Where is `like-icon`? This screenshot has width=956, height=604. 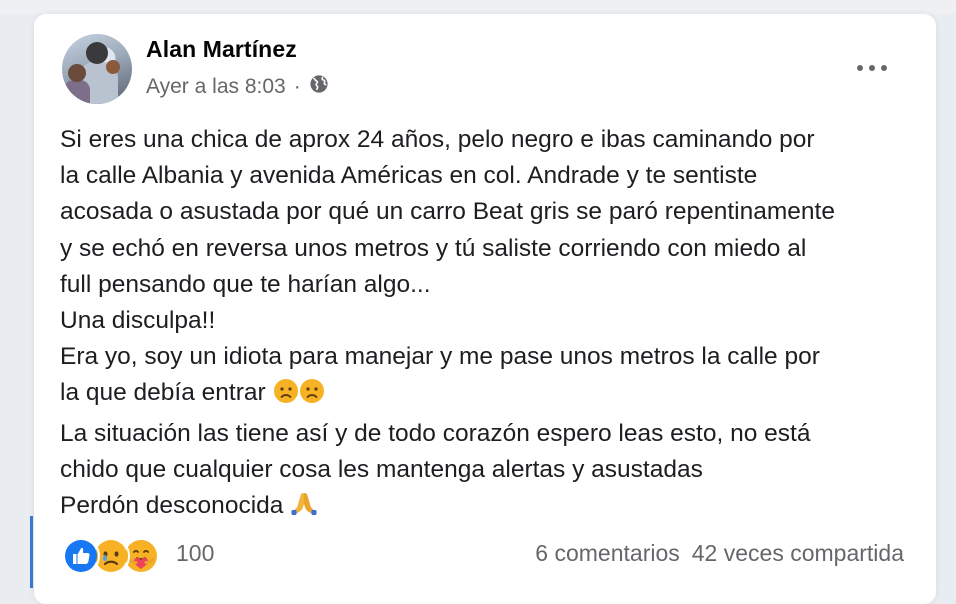
like-icon is located at coordinates (81, 556).